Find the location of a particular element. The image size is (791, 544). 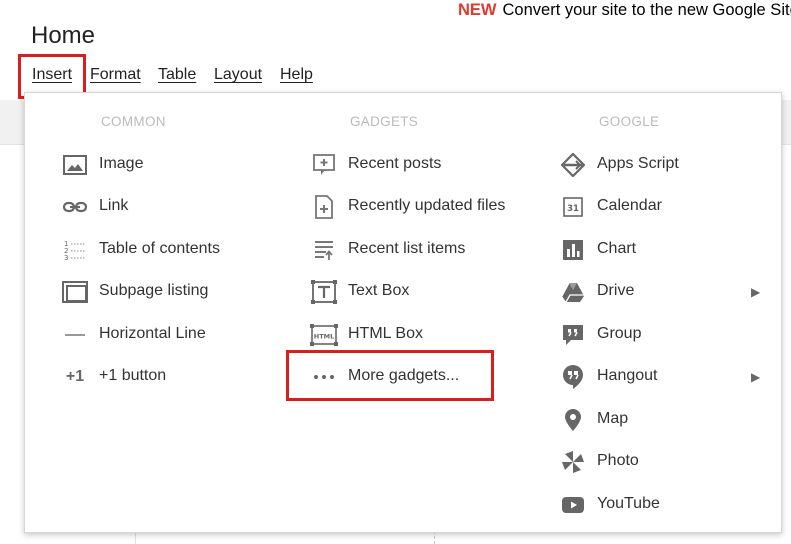

item-label: Drive is located at coordinates (616, 290).